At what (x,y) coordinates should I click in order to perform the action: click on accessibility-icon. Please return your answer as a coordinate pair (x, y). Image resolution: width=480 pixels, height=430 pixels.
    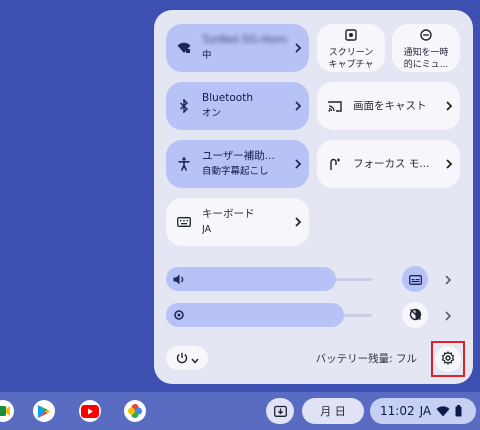
    Looking at the image, I should click on (184, 164).